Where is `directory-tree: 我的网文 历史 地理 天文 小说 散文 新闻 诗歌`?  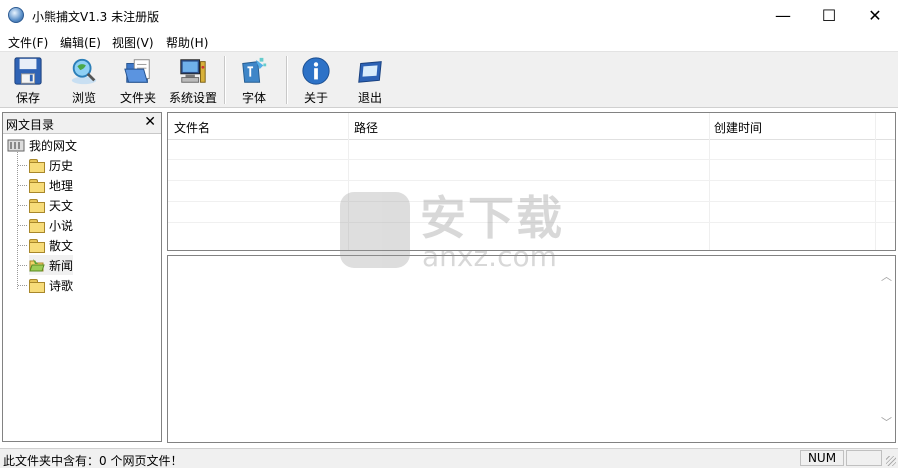
directory-tree: 我的网文 历史 地理 天文 小说 散文 新闻 诗歌 is located at coordinates (82, 285).